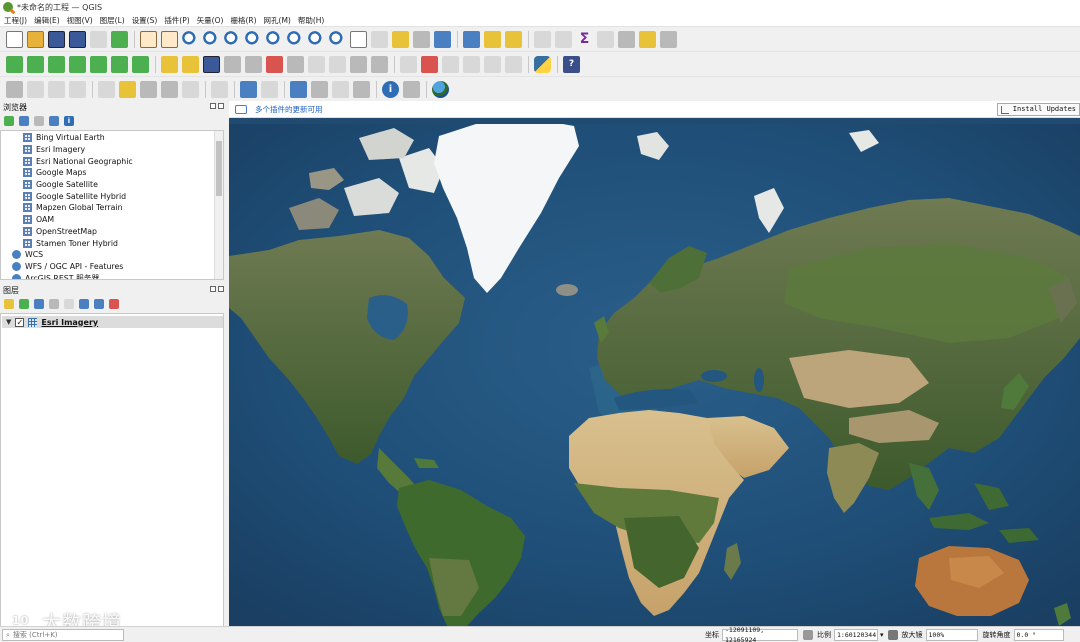  I want to click on layout-icon, so click(605, 39).